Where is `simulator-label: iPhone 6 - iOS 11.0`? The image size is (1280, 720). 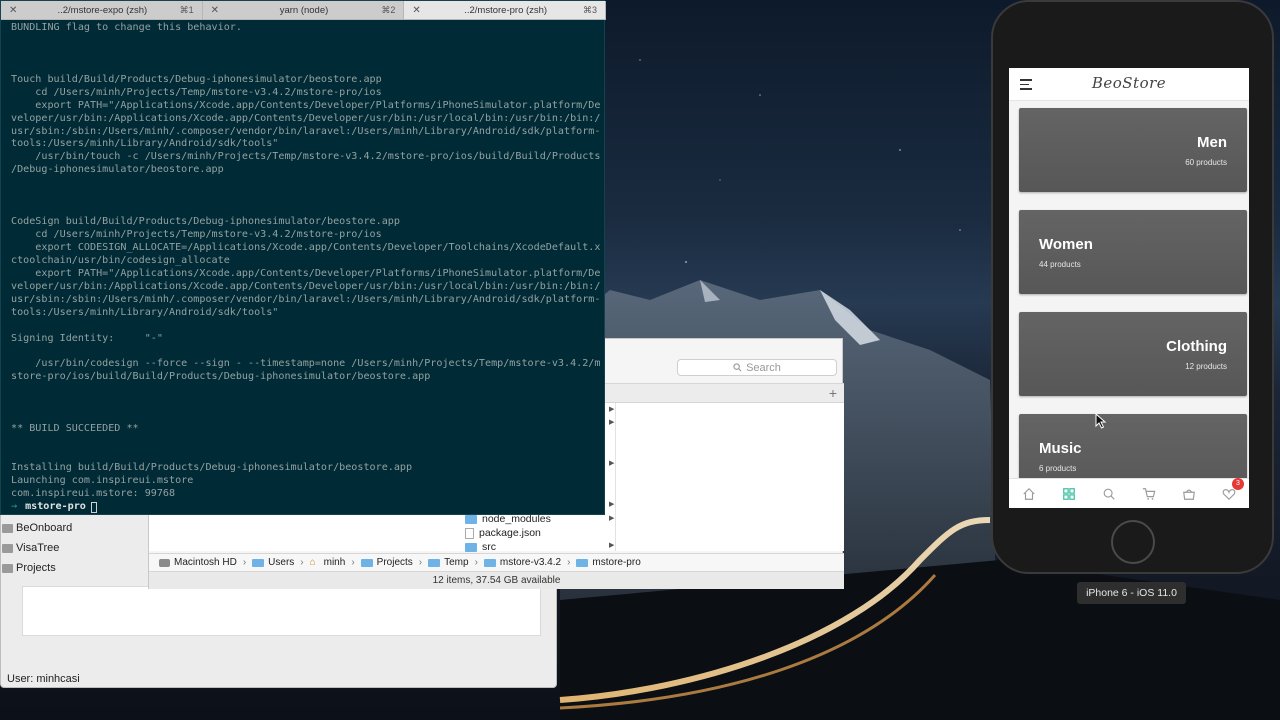 simulator-label: iPhone 6 - iOS 11.0 is located at coordinates (1131, 593).